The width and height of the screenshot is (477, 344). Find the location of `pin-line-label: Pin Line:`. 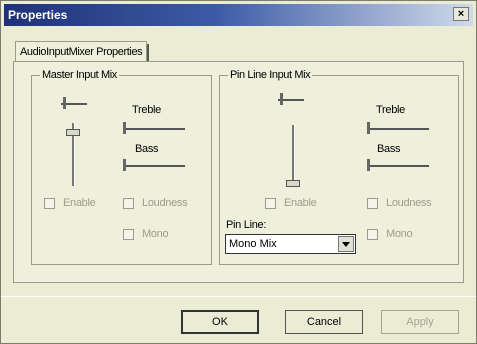

pin-line-label: Pin Line: is located at coordinates (246, 225).